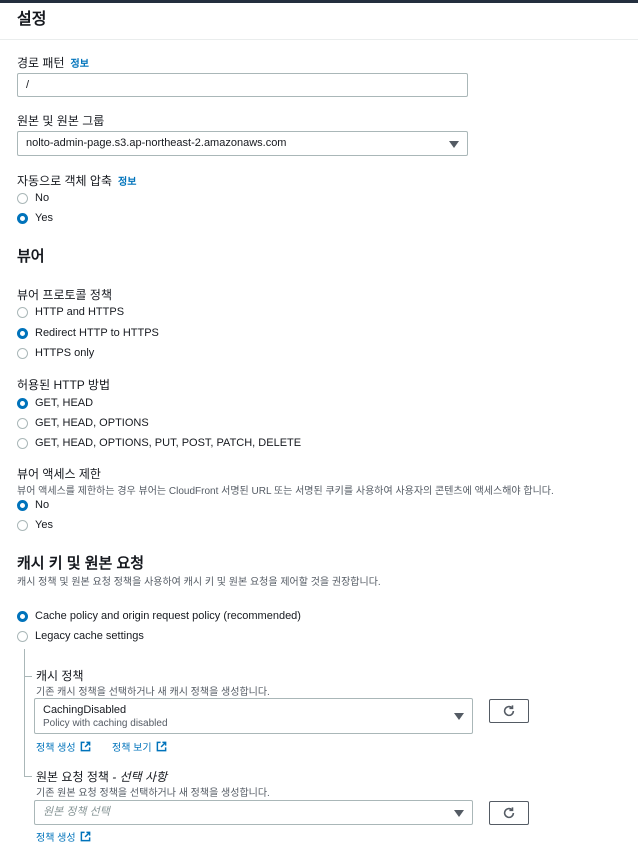 This screenshot has width=638, height=859. I want to click on cache-policy-create-link: 정책 생성, so click(63, 746).